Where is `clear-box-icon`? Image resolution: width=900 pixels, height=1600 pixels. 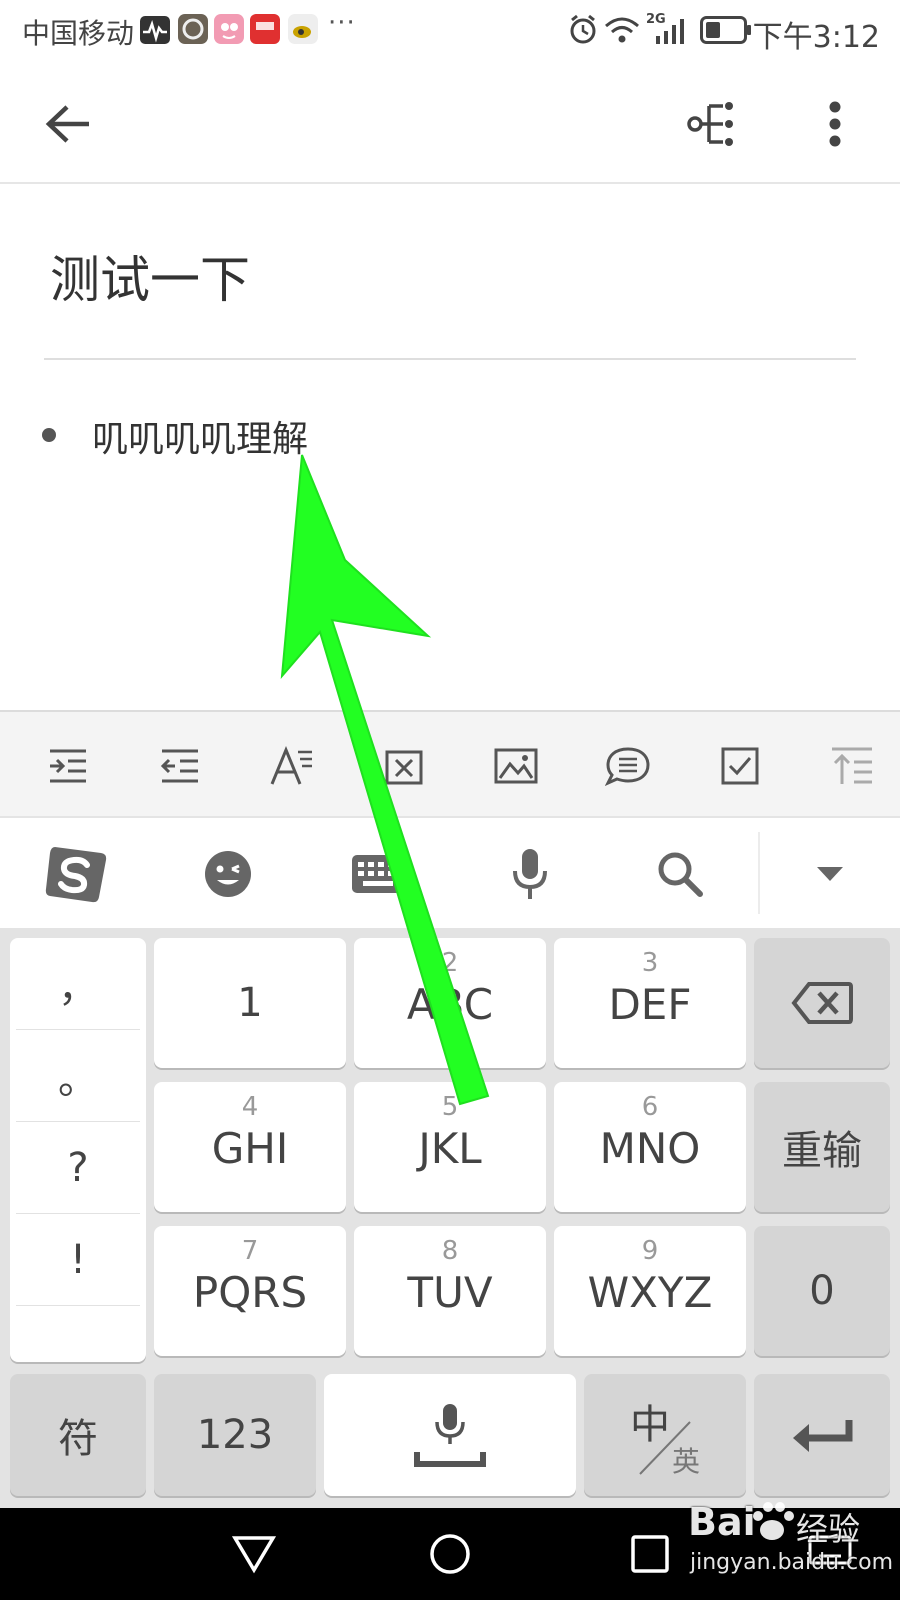 clear-box-icon is located at coordinates (404, 767).